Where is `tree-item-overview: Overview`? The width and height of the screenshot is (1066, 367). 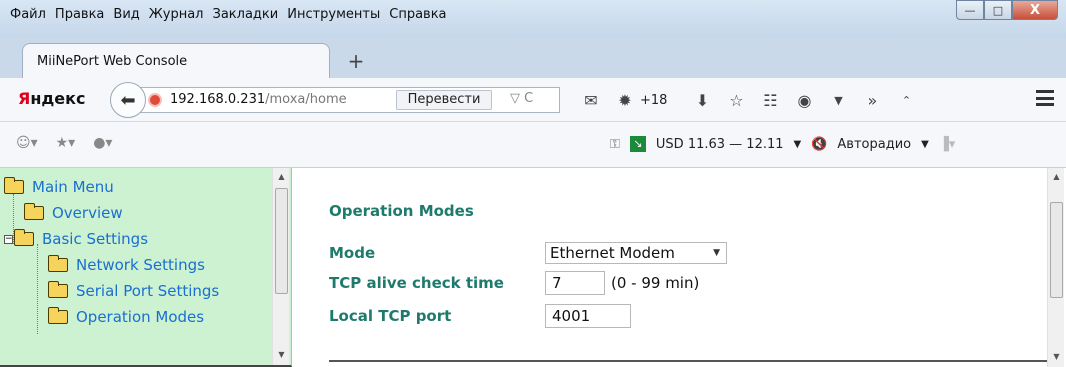
tree-item-overview: Overview is located at coordinates (111, 213).